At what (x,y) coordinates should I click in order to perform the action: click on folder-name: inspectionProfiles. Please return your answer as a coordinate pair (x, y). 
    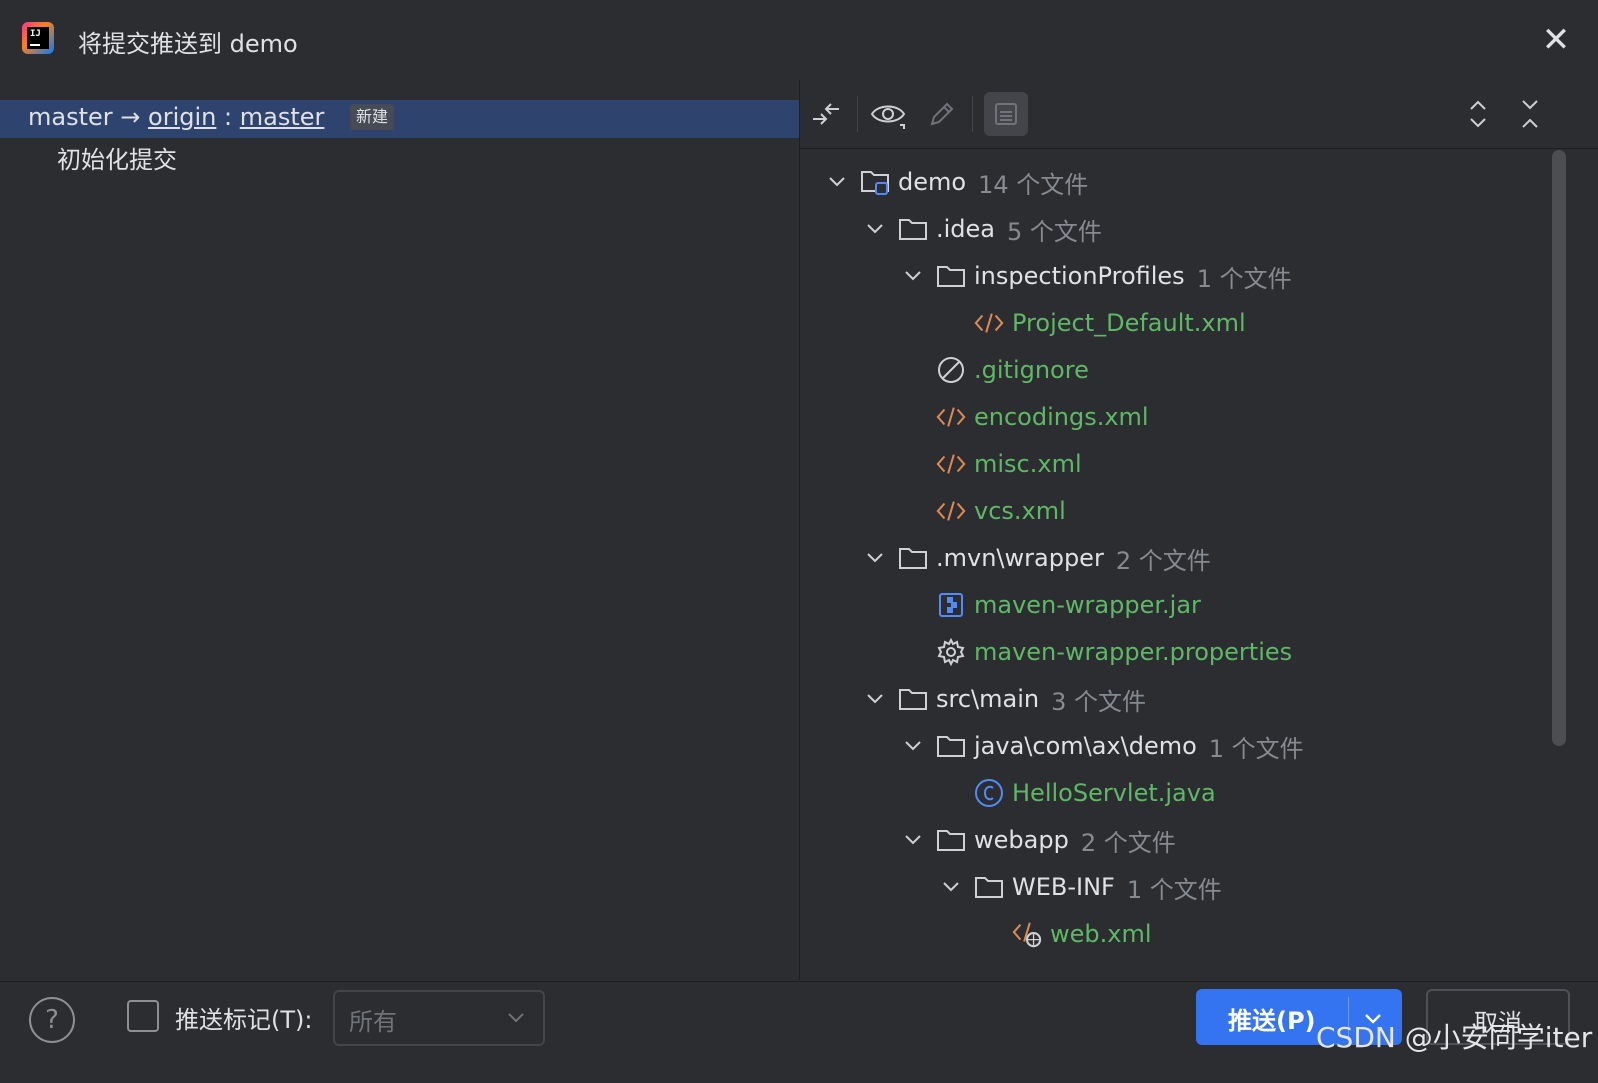
    Looking at the image, I should click on (1079, 276).